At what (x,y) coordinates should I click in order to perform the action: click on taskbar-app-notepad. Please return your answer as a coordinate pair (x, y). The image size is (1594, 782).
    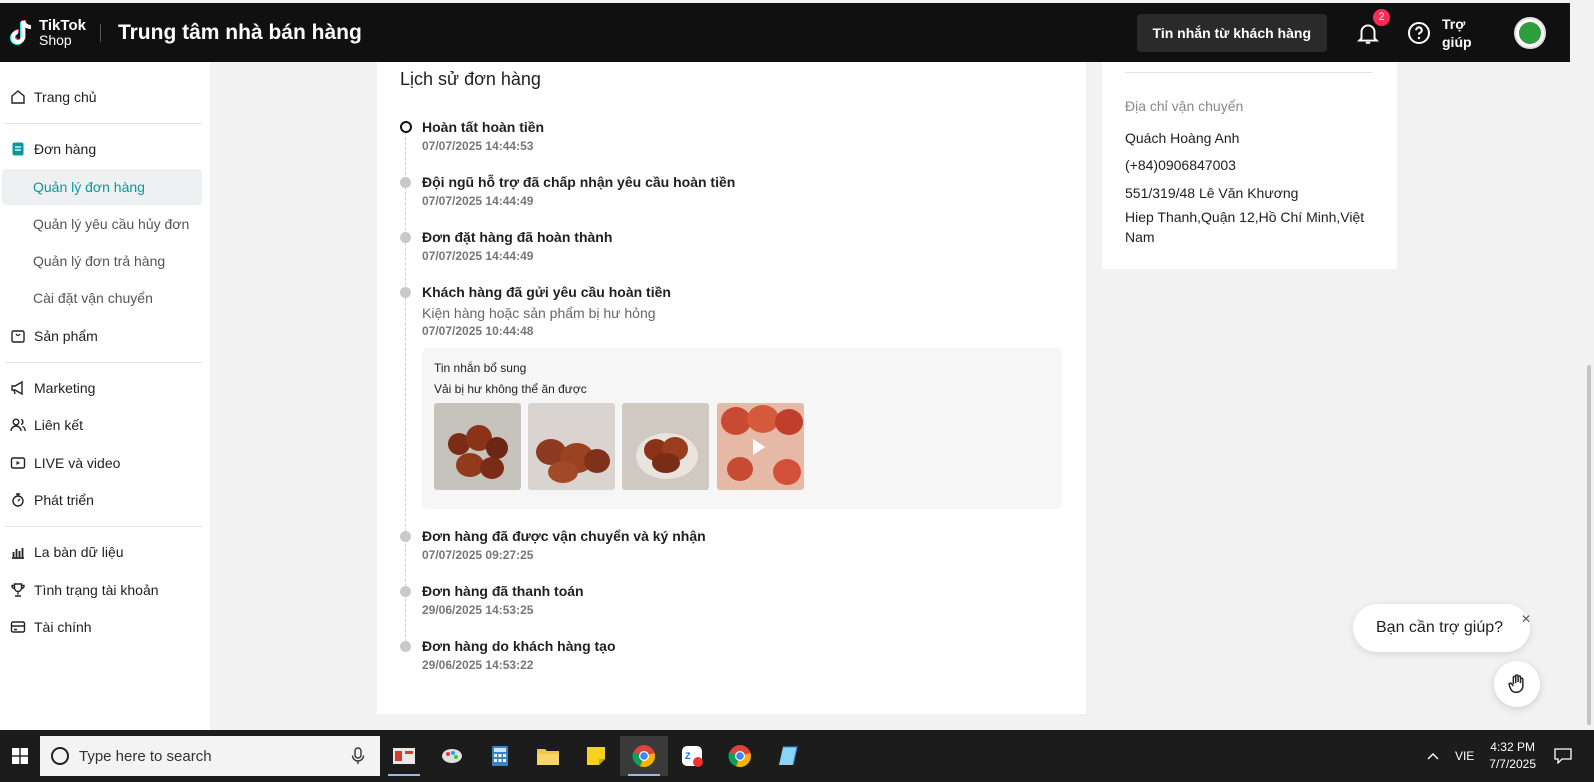
    Looking at the image, I should click on (788, 756).